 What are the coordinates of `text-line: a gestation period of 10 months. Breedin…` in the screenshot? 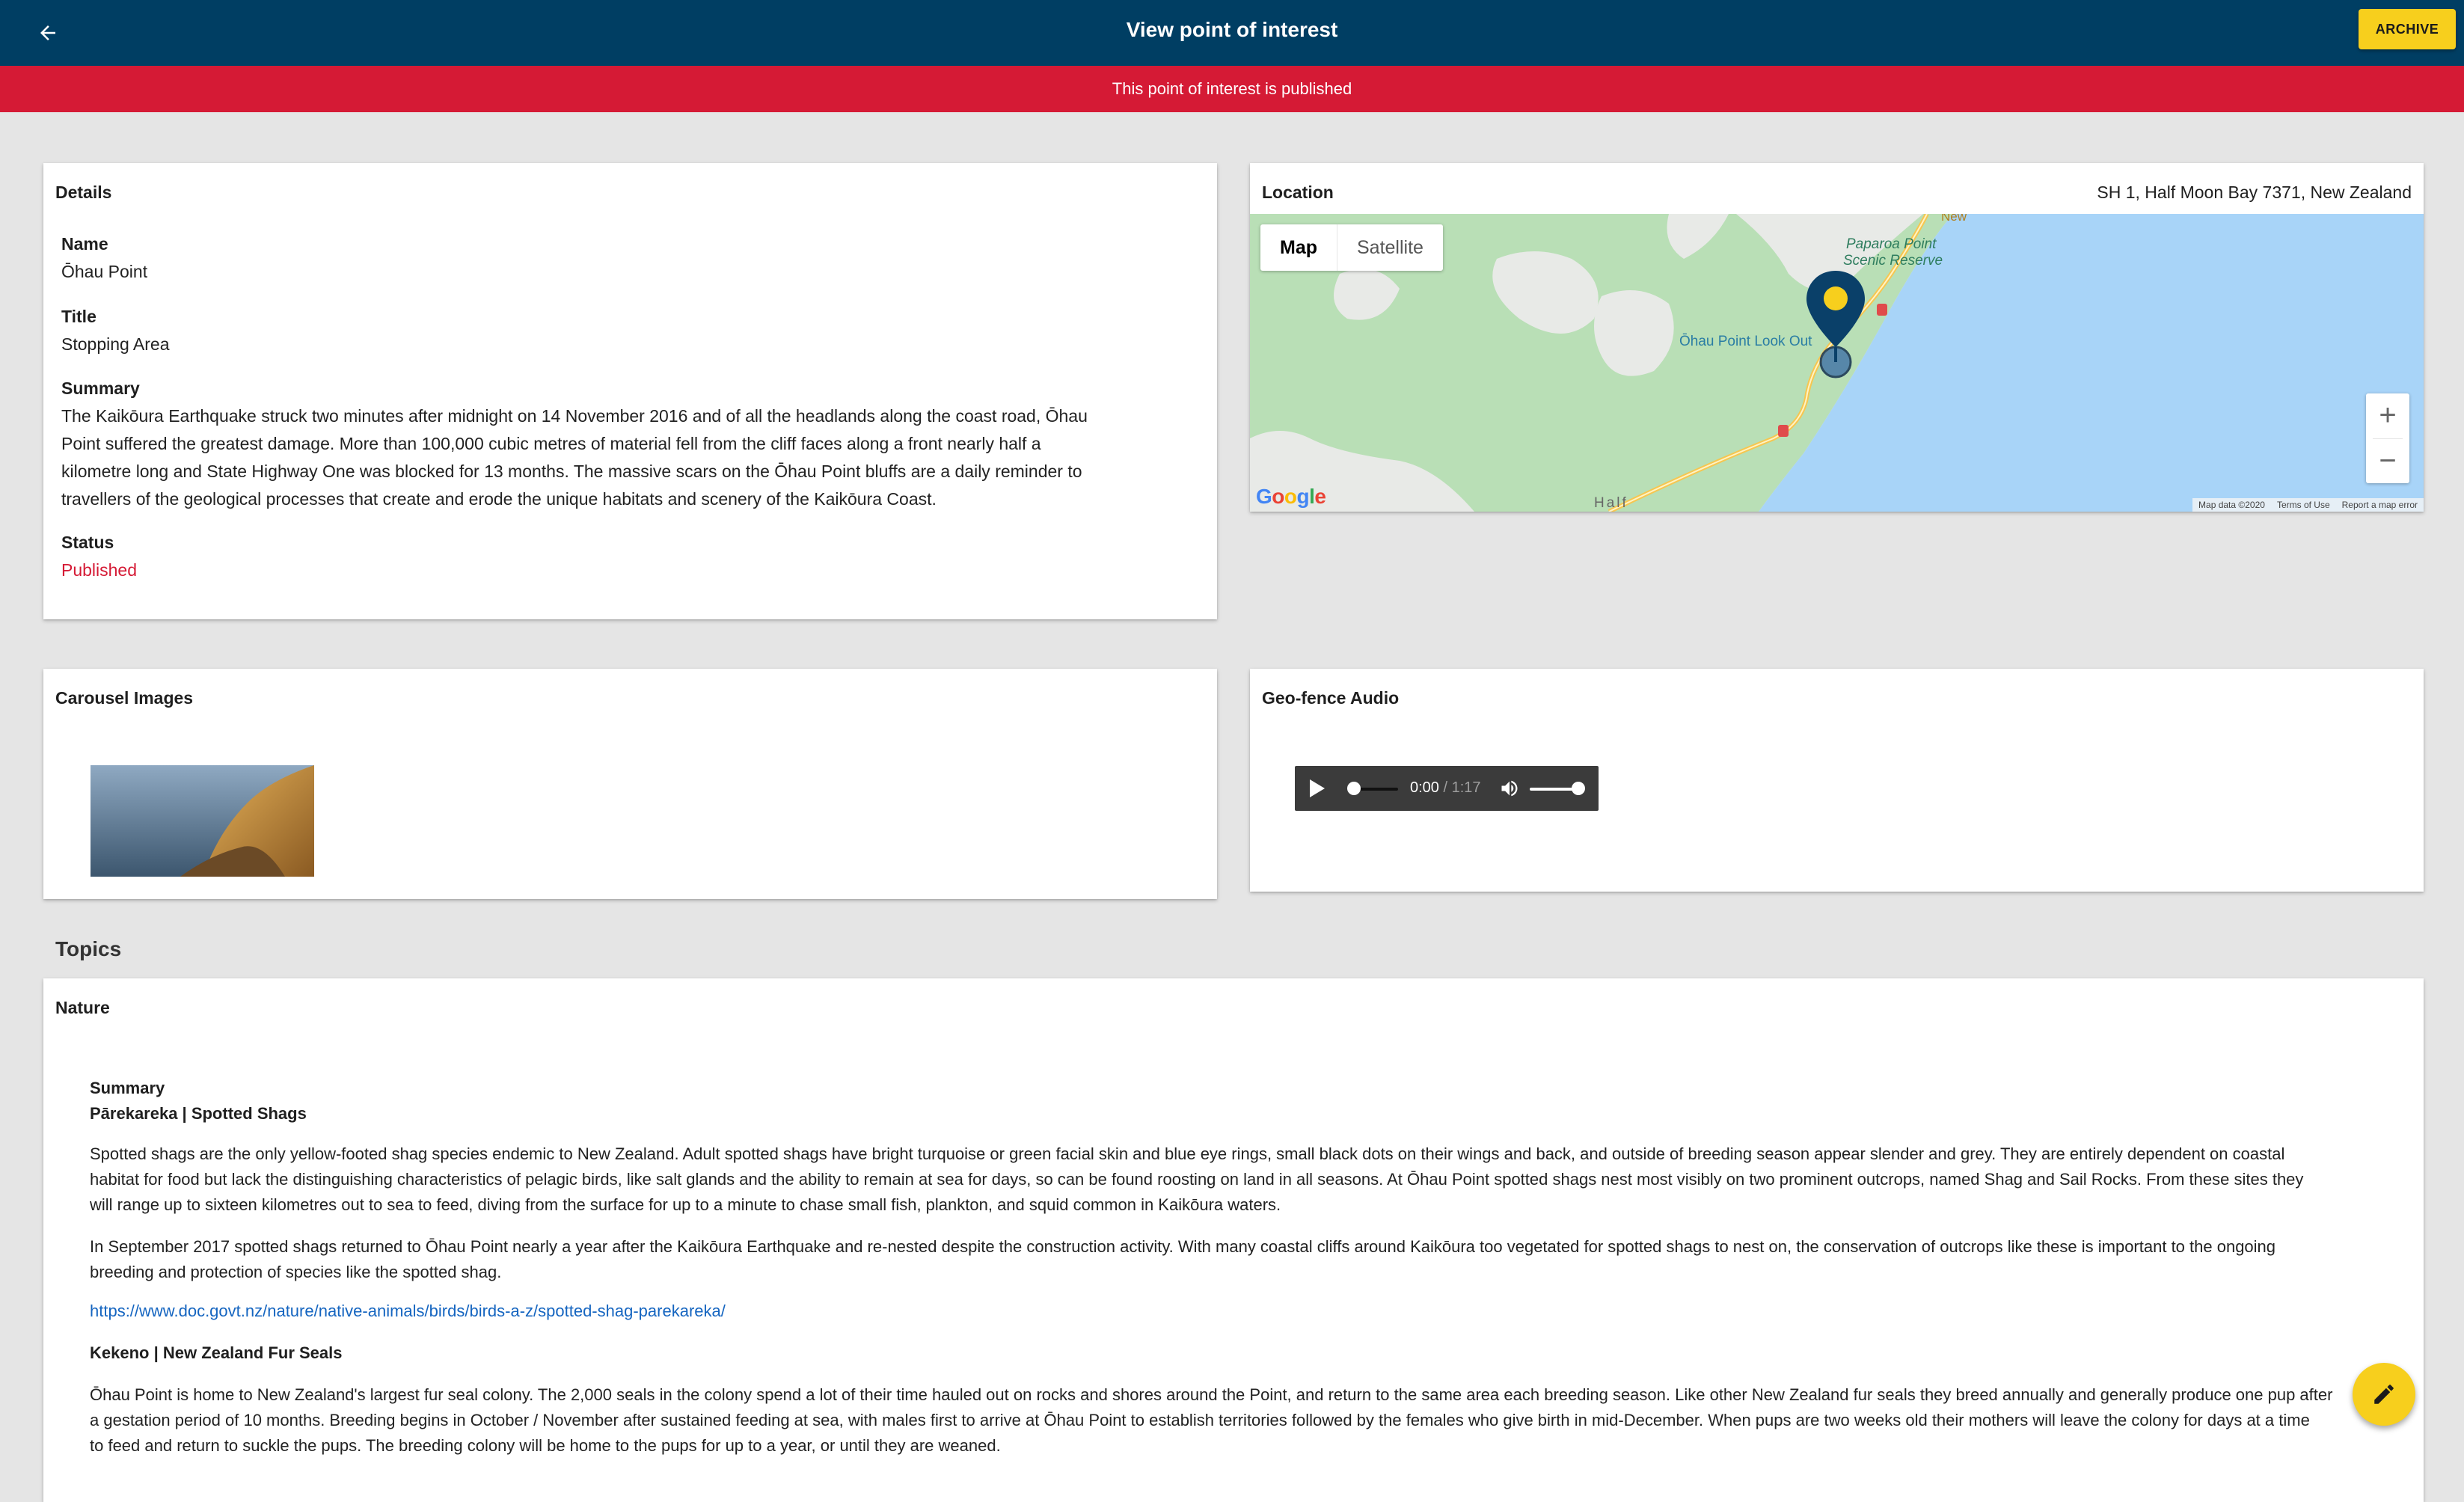 It's located at (1200, 1420).